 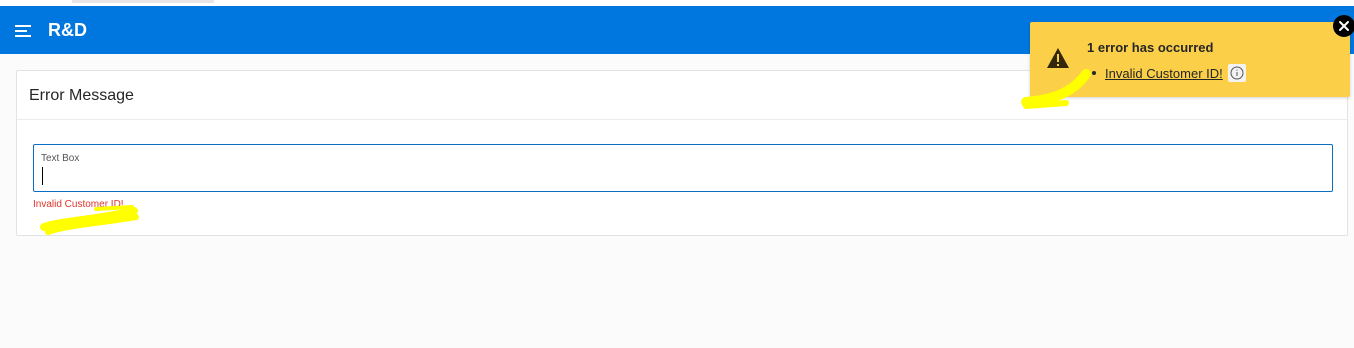 What do you see at coordinates (681, 175) in the screenshot?
I see `text-box-input` at bounding box center [681, 175].